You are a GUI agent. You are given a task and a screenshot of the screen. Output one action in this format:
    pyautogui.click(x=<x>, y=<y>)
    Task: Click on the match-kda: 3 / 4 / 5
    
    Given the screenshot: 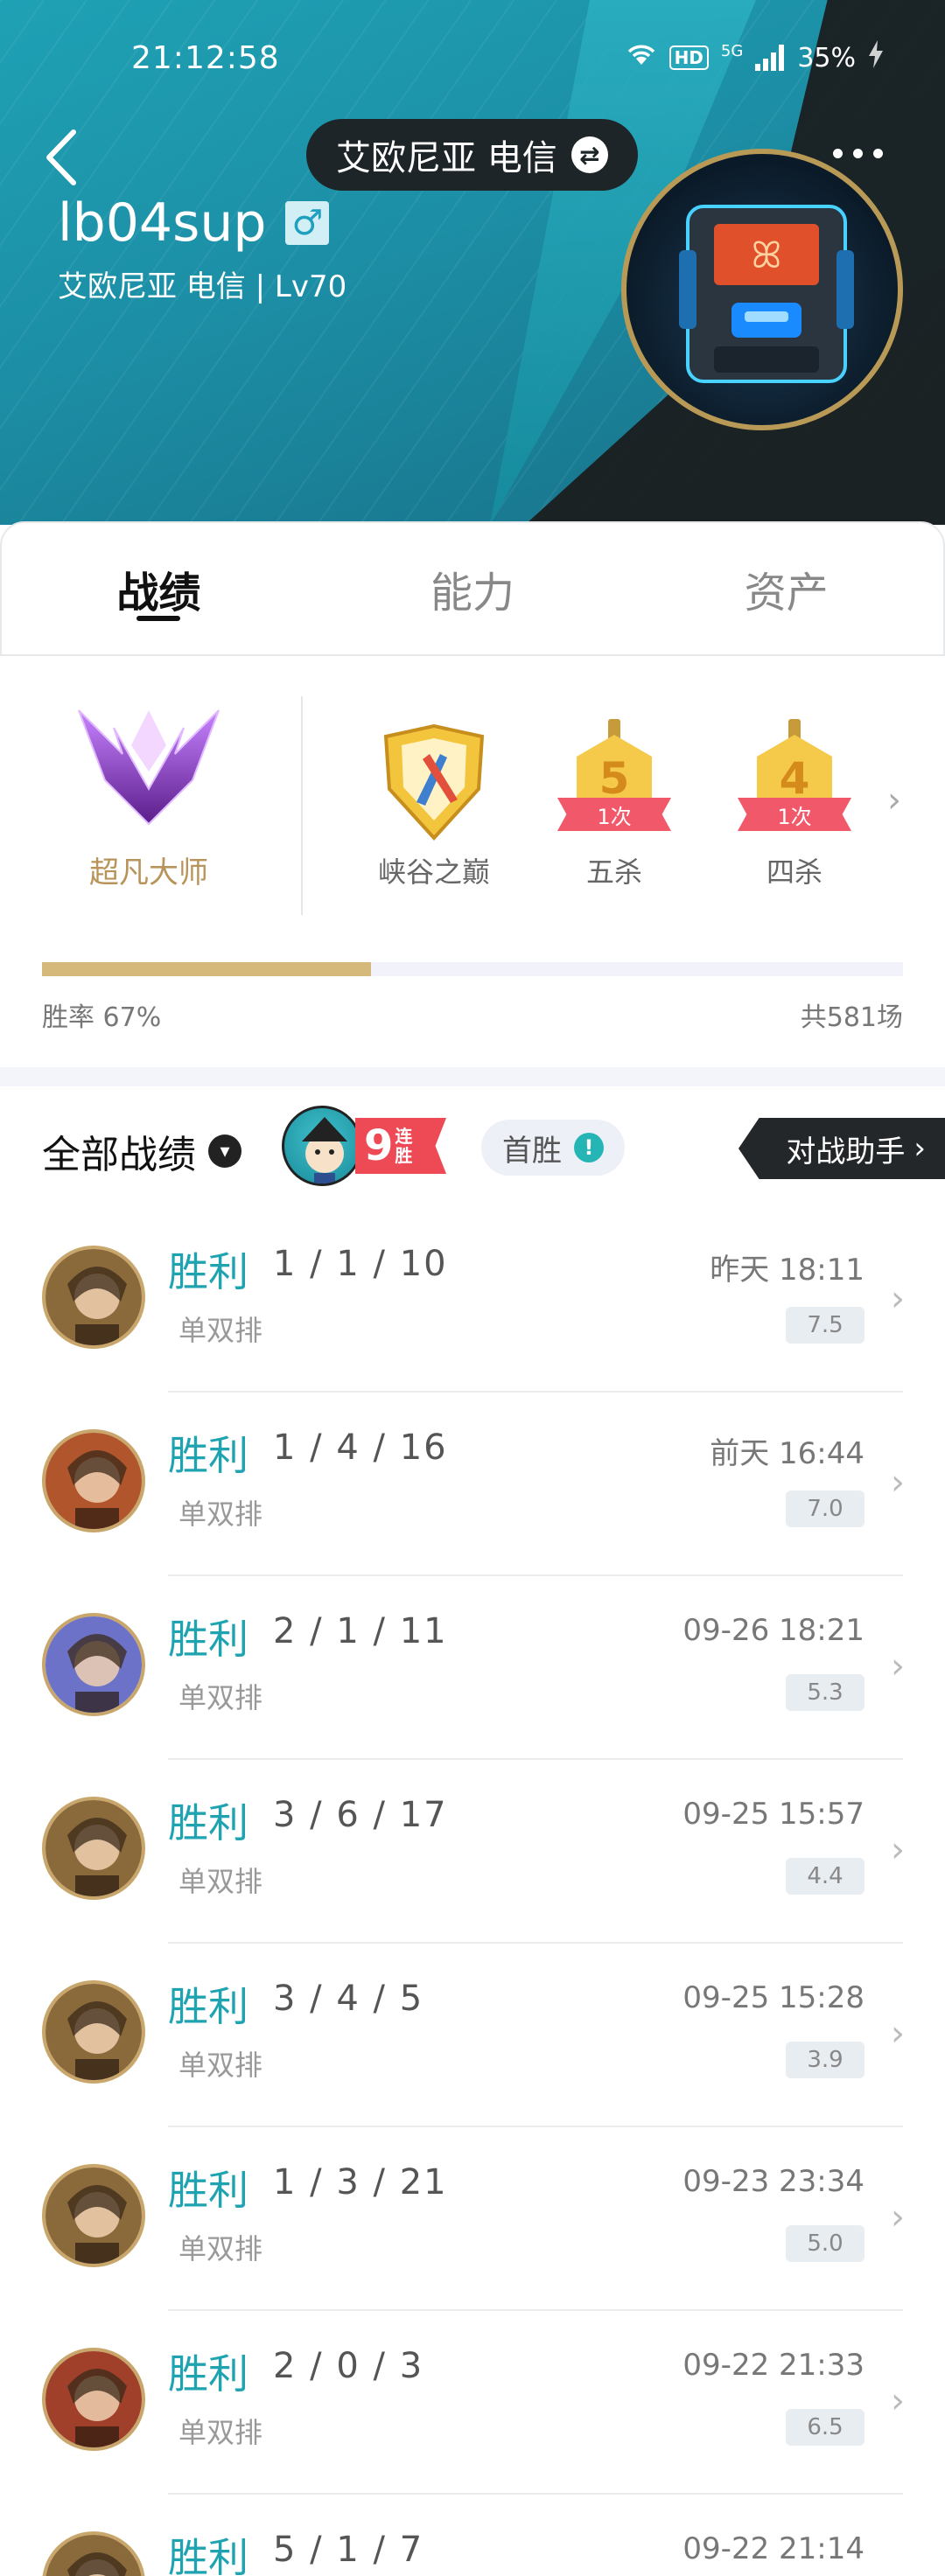 What is the action you would take?
    pyautogui.click(x=348, y=1999)
    